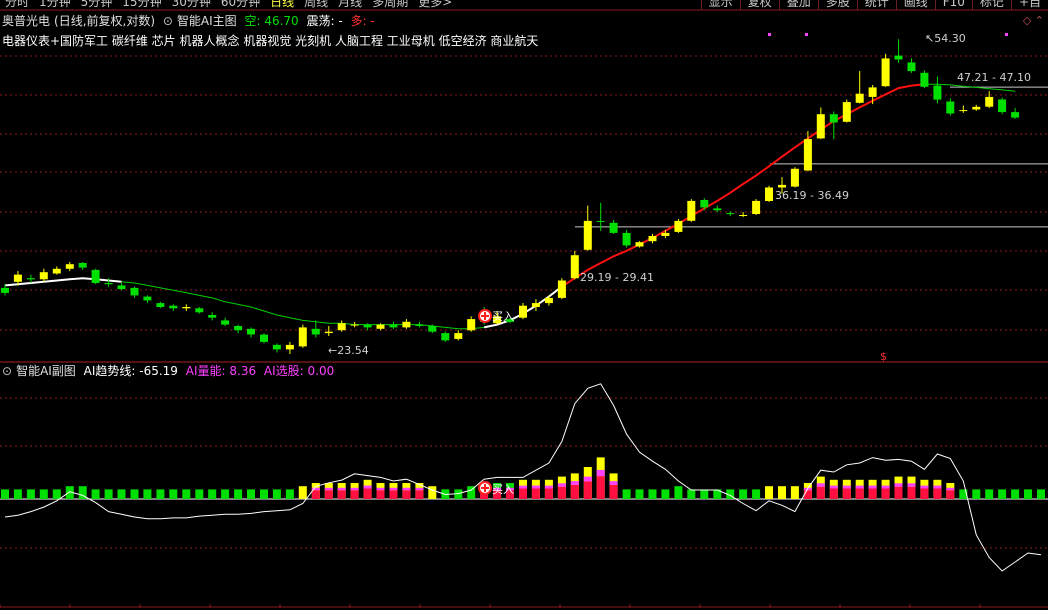 This screenshot has width=1048, height=610. What do you see at coordinates (303, 305) in the screenshot?
I see `ma-line-green` at bounding box center [303, 305].